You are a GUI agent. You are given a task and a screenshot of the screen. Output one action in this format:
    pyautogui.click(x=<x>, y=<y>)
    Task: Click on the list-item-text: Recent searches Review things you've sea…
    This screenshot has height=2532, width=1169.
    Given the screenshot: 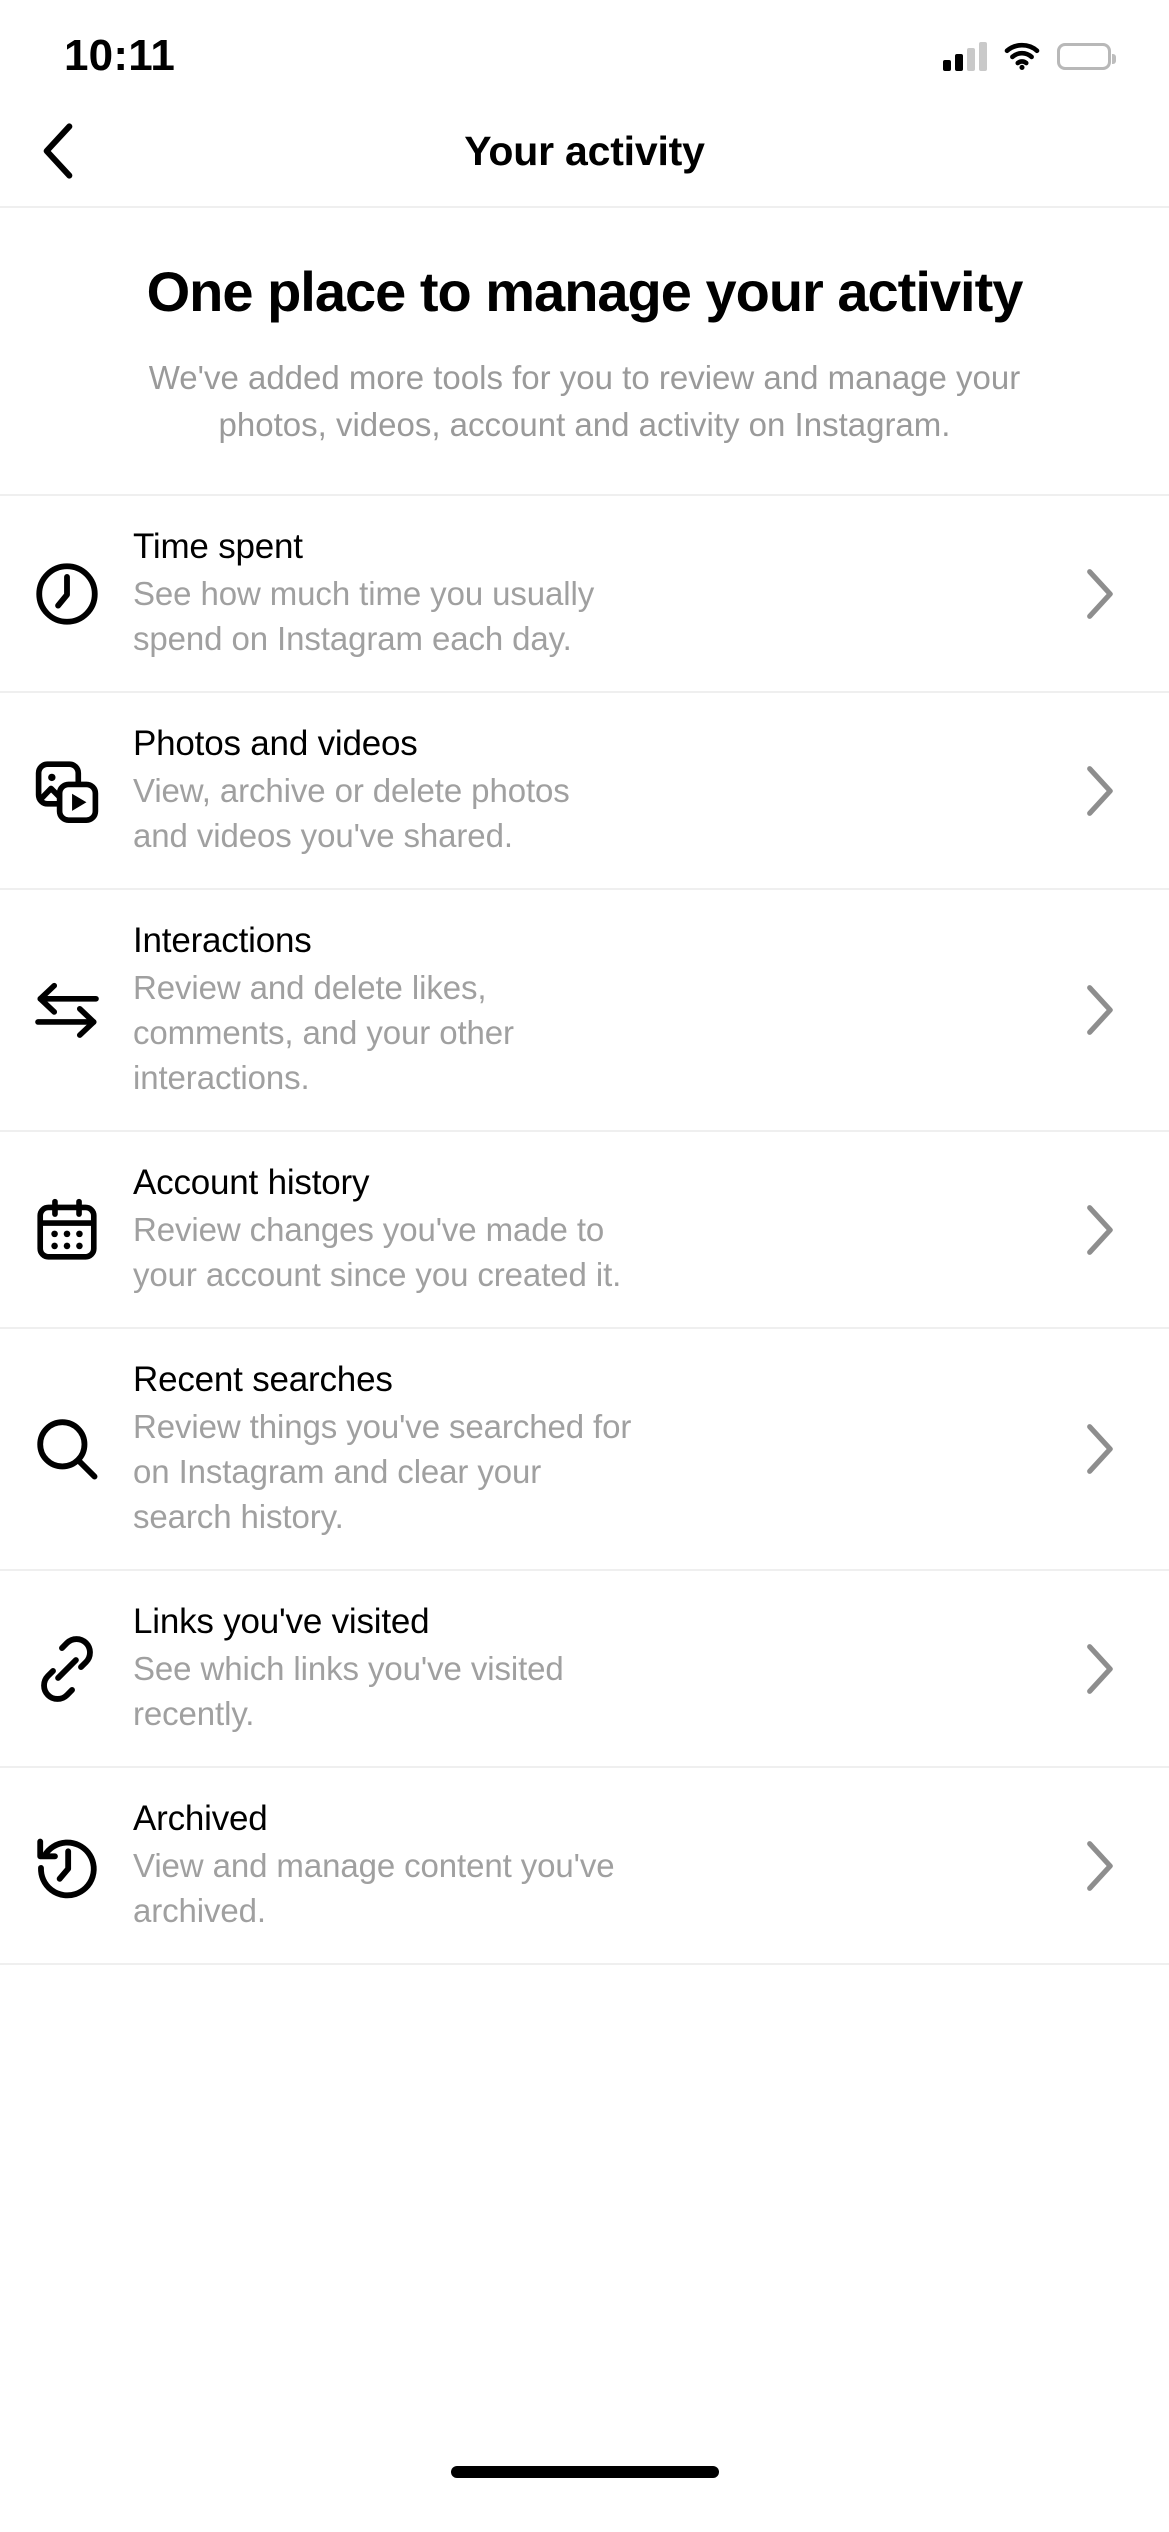 What is the action you would take?
    pyautogui.click(x=601, y=1449)
    